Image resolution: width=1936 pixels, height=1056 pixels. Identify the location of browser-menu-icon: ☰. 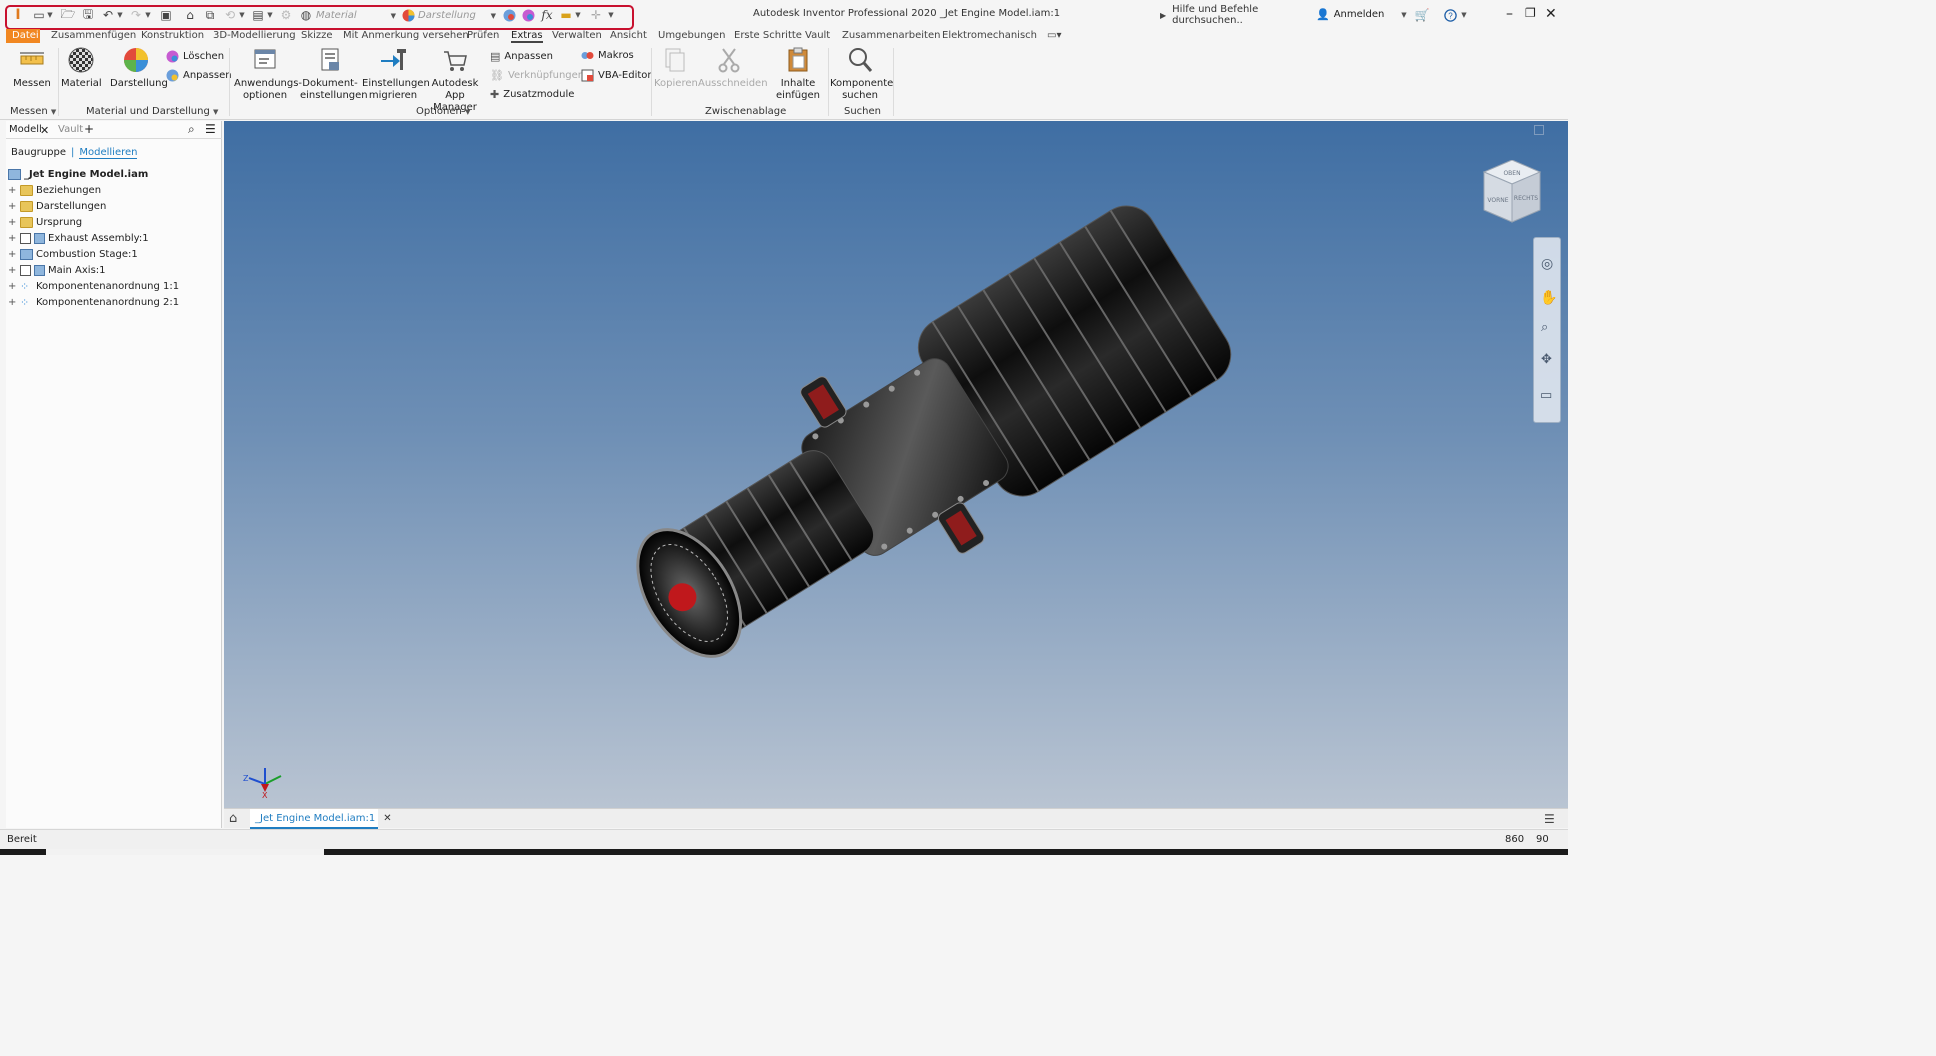
(210, 129).